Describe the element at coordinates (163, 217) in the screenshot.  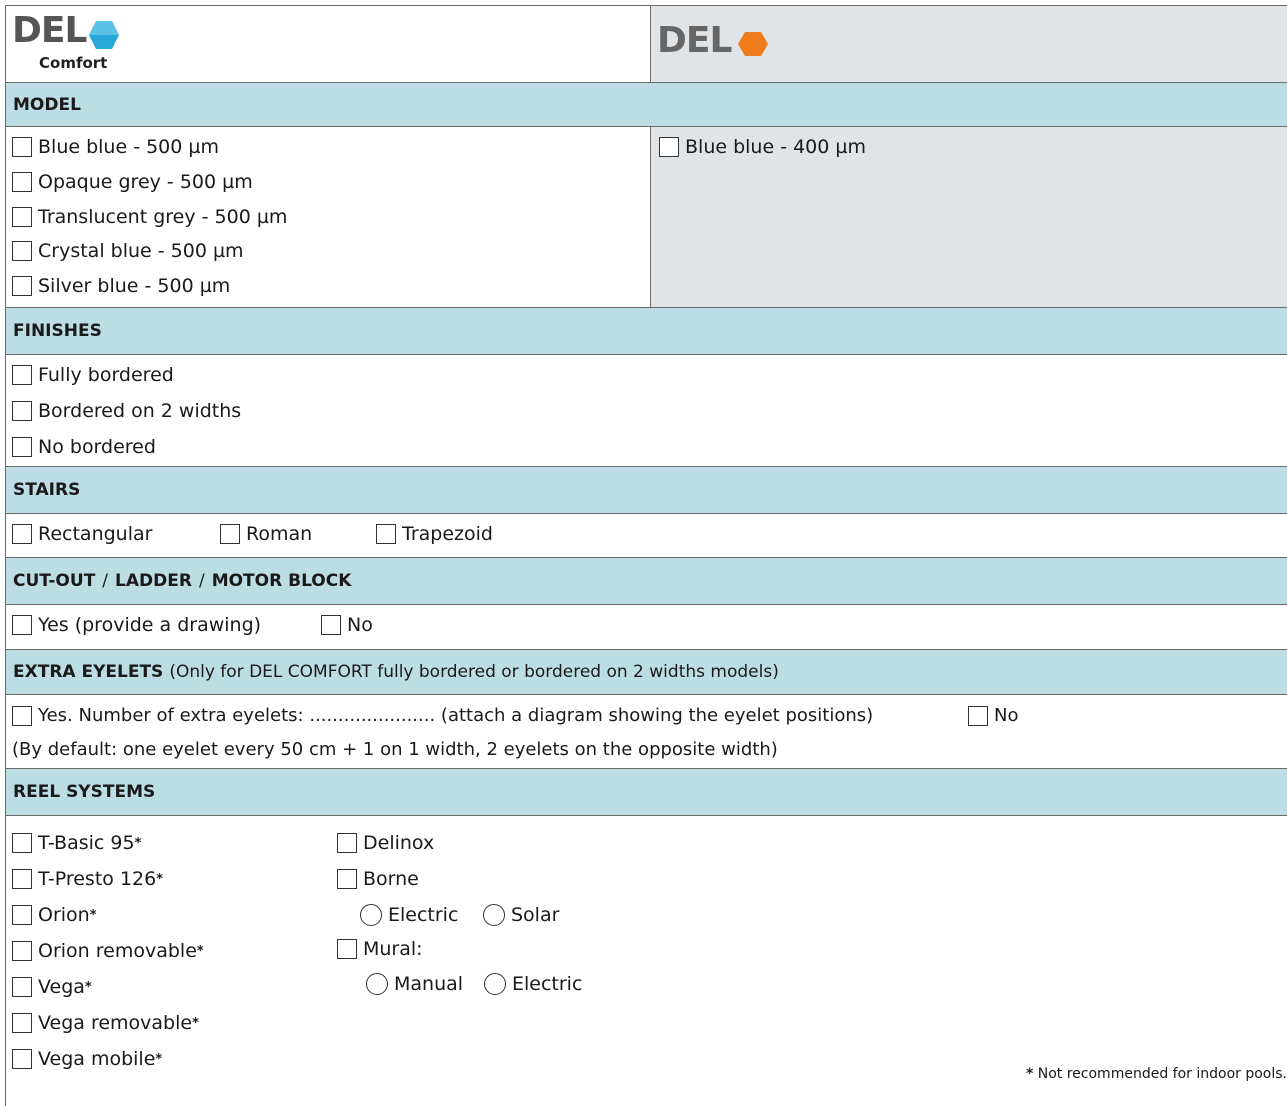
I see `option-label: Translucent grey - 500 µm` at that location.